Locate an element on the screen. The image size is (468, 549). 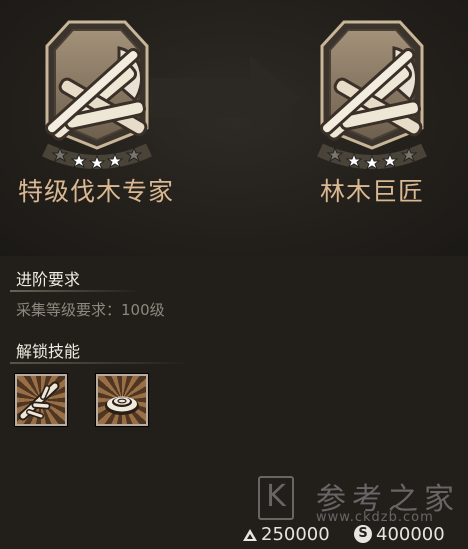
upgrade-arrow-icon is located at coordinates (225, 98).